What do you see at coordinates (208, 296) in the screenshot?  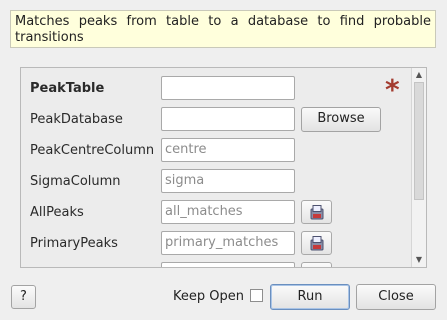 I see `keep-open-label: Keep Open` at bounding box center [208, 296].